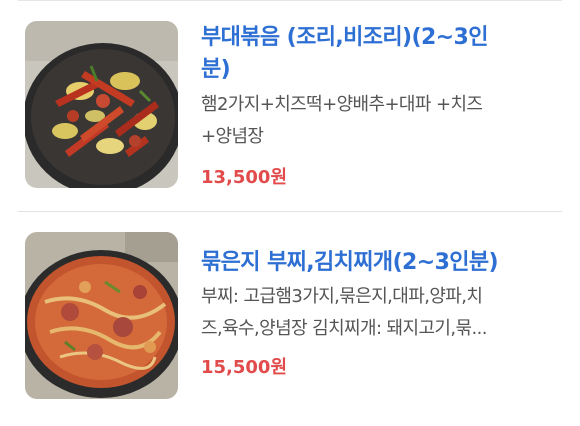  Describe the element at coordinates (342, 120) in the screenshot. I see `menu-item-description: 햄2가지+치즈떡+양배추+대파 +치즈 +양념장` at that location.